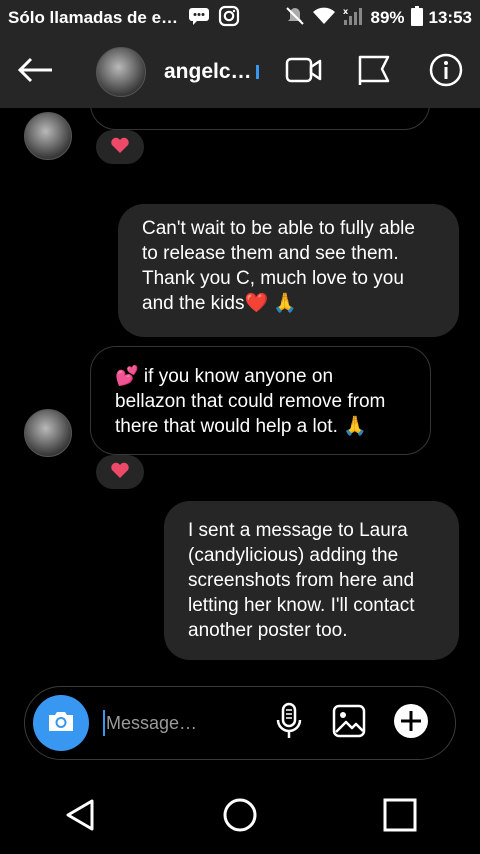 This screenshot has width=480, height=854. I want to click on square-recents-icon, so click(400, 817).